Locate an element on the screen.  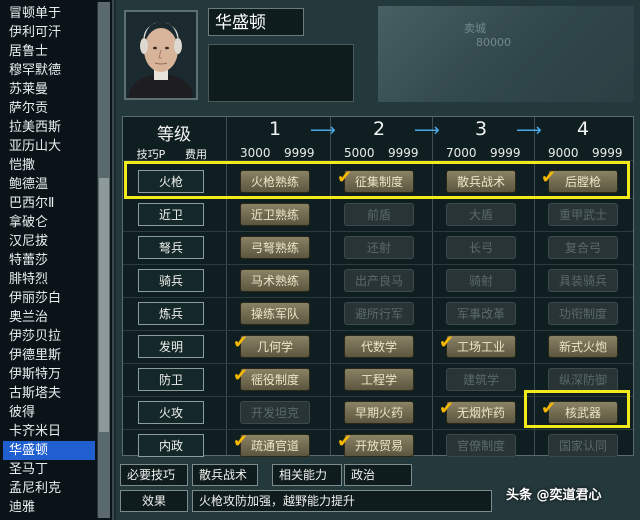
map-background: 卖城 80000 is located at coordinates (506, 54).